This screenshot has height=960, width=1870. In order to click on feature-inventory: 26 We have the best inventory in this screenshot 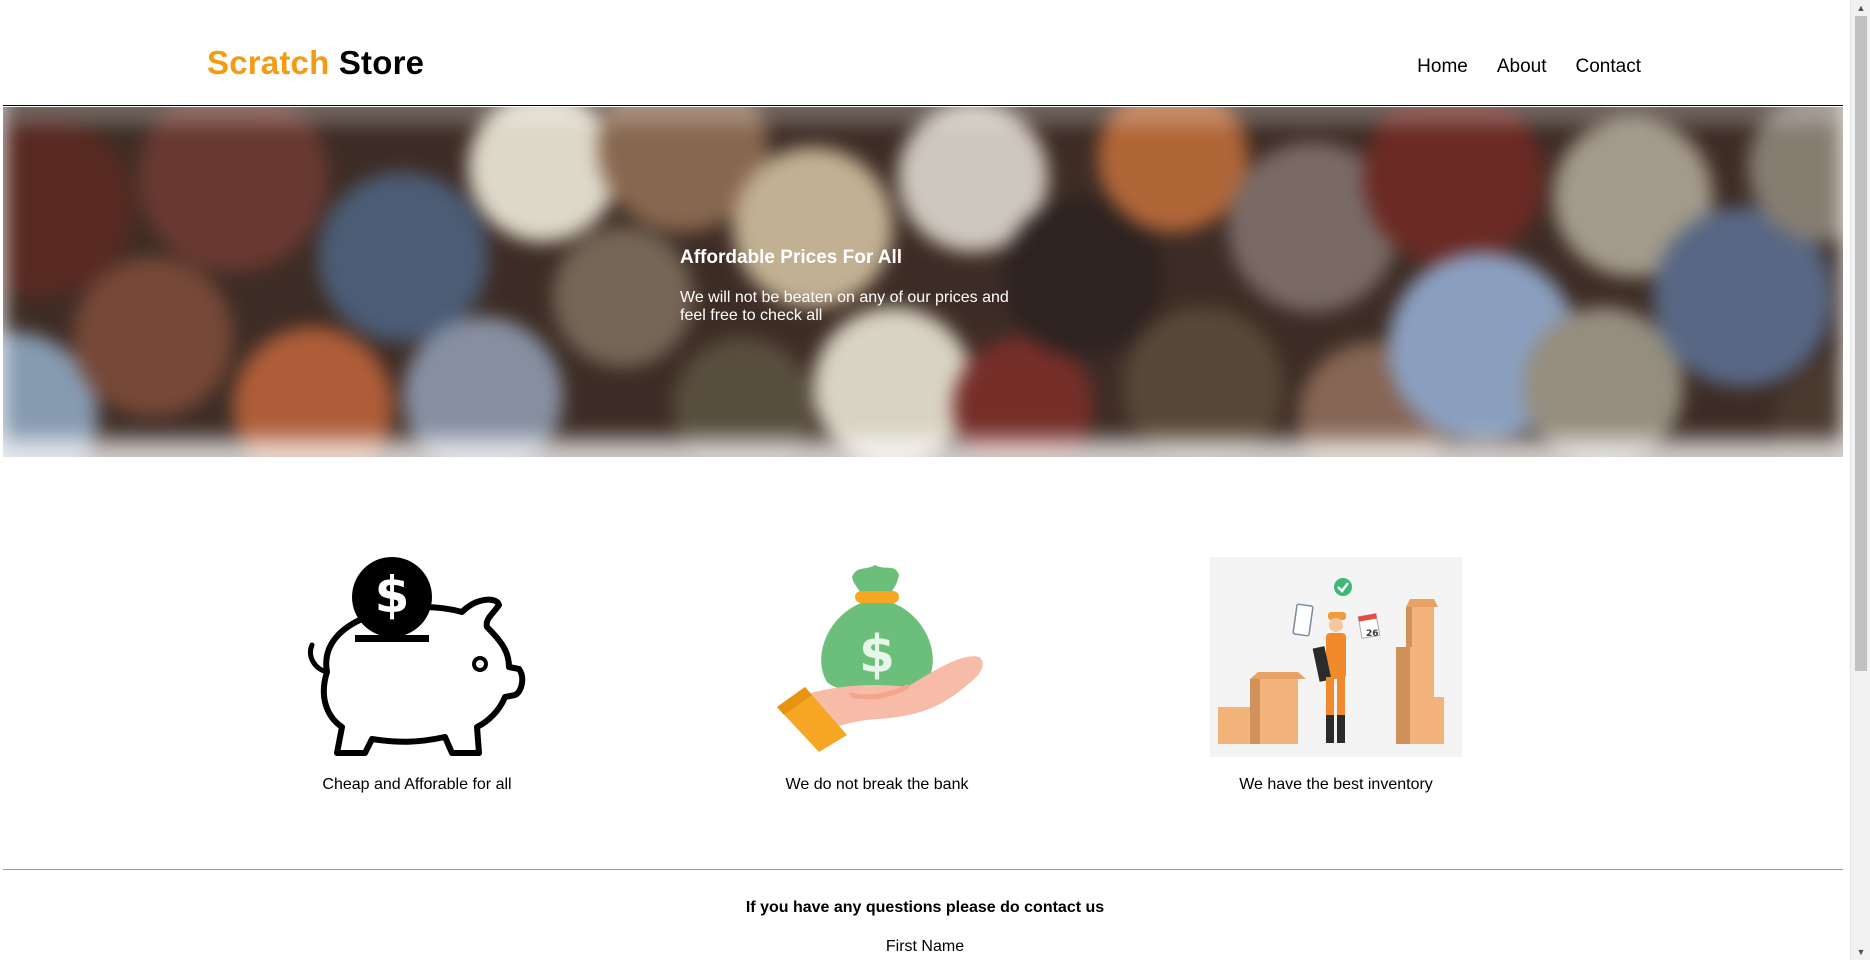, I will do `click(1336, 675)`.